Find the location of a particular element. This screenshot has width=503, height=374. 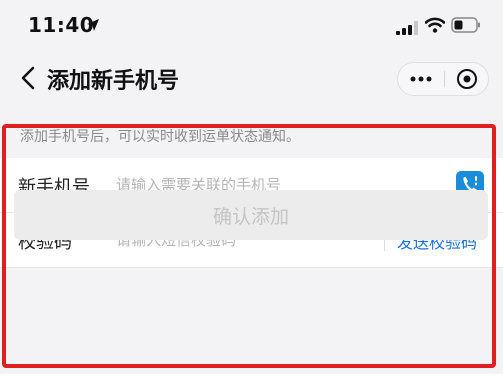

notice-text: 添加手机号后，可以实时收到运单状态通知。 is located at coordinates (160, 137).